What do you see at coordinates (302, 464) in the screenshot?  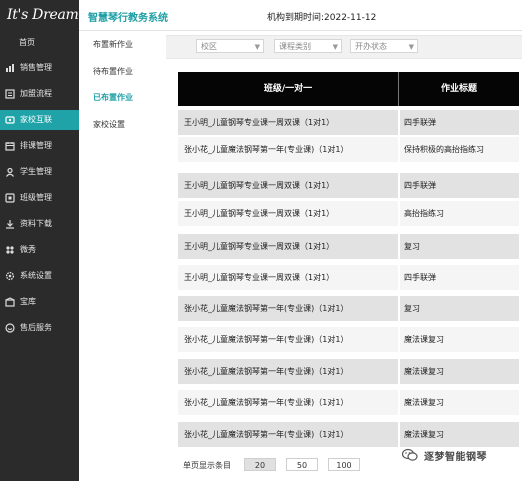 I see `page-size-50-button: 50` at bounding box center [302, 464].